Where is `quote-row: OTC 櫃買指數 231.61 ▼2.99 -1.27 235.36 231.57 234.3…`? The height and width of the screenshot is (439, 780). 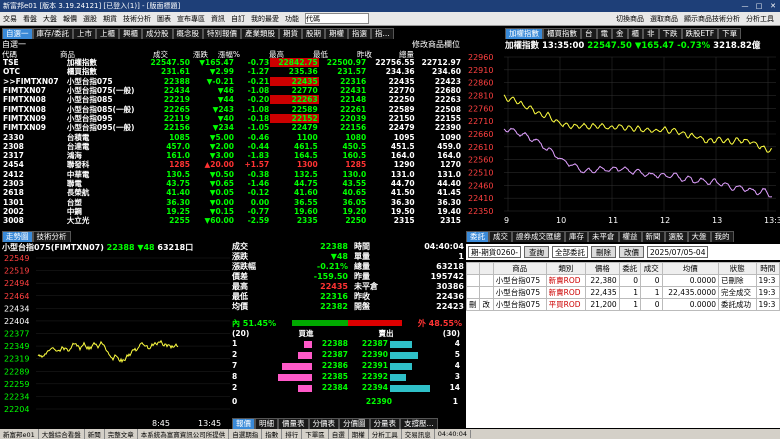
quote-row: OTC 櫃買指數 231.61 ▼2.99 -1.27 235.36 231.57 234.3… is located at coordinates (232, 71).